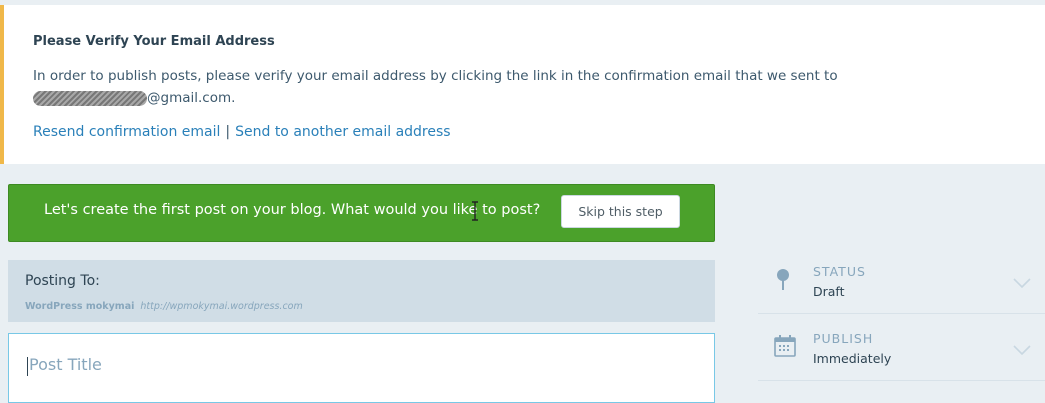  What do you see at coordinates (191, 98) in the screenshot?
I see `email-suffix: @gmail.com.` at bounding box center [191, 98].